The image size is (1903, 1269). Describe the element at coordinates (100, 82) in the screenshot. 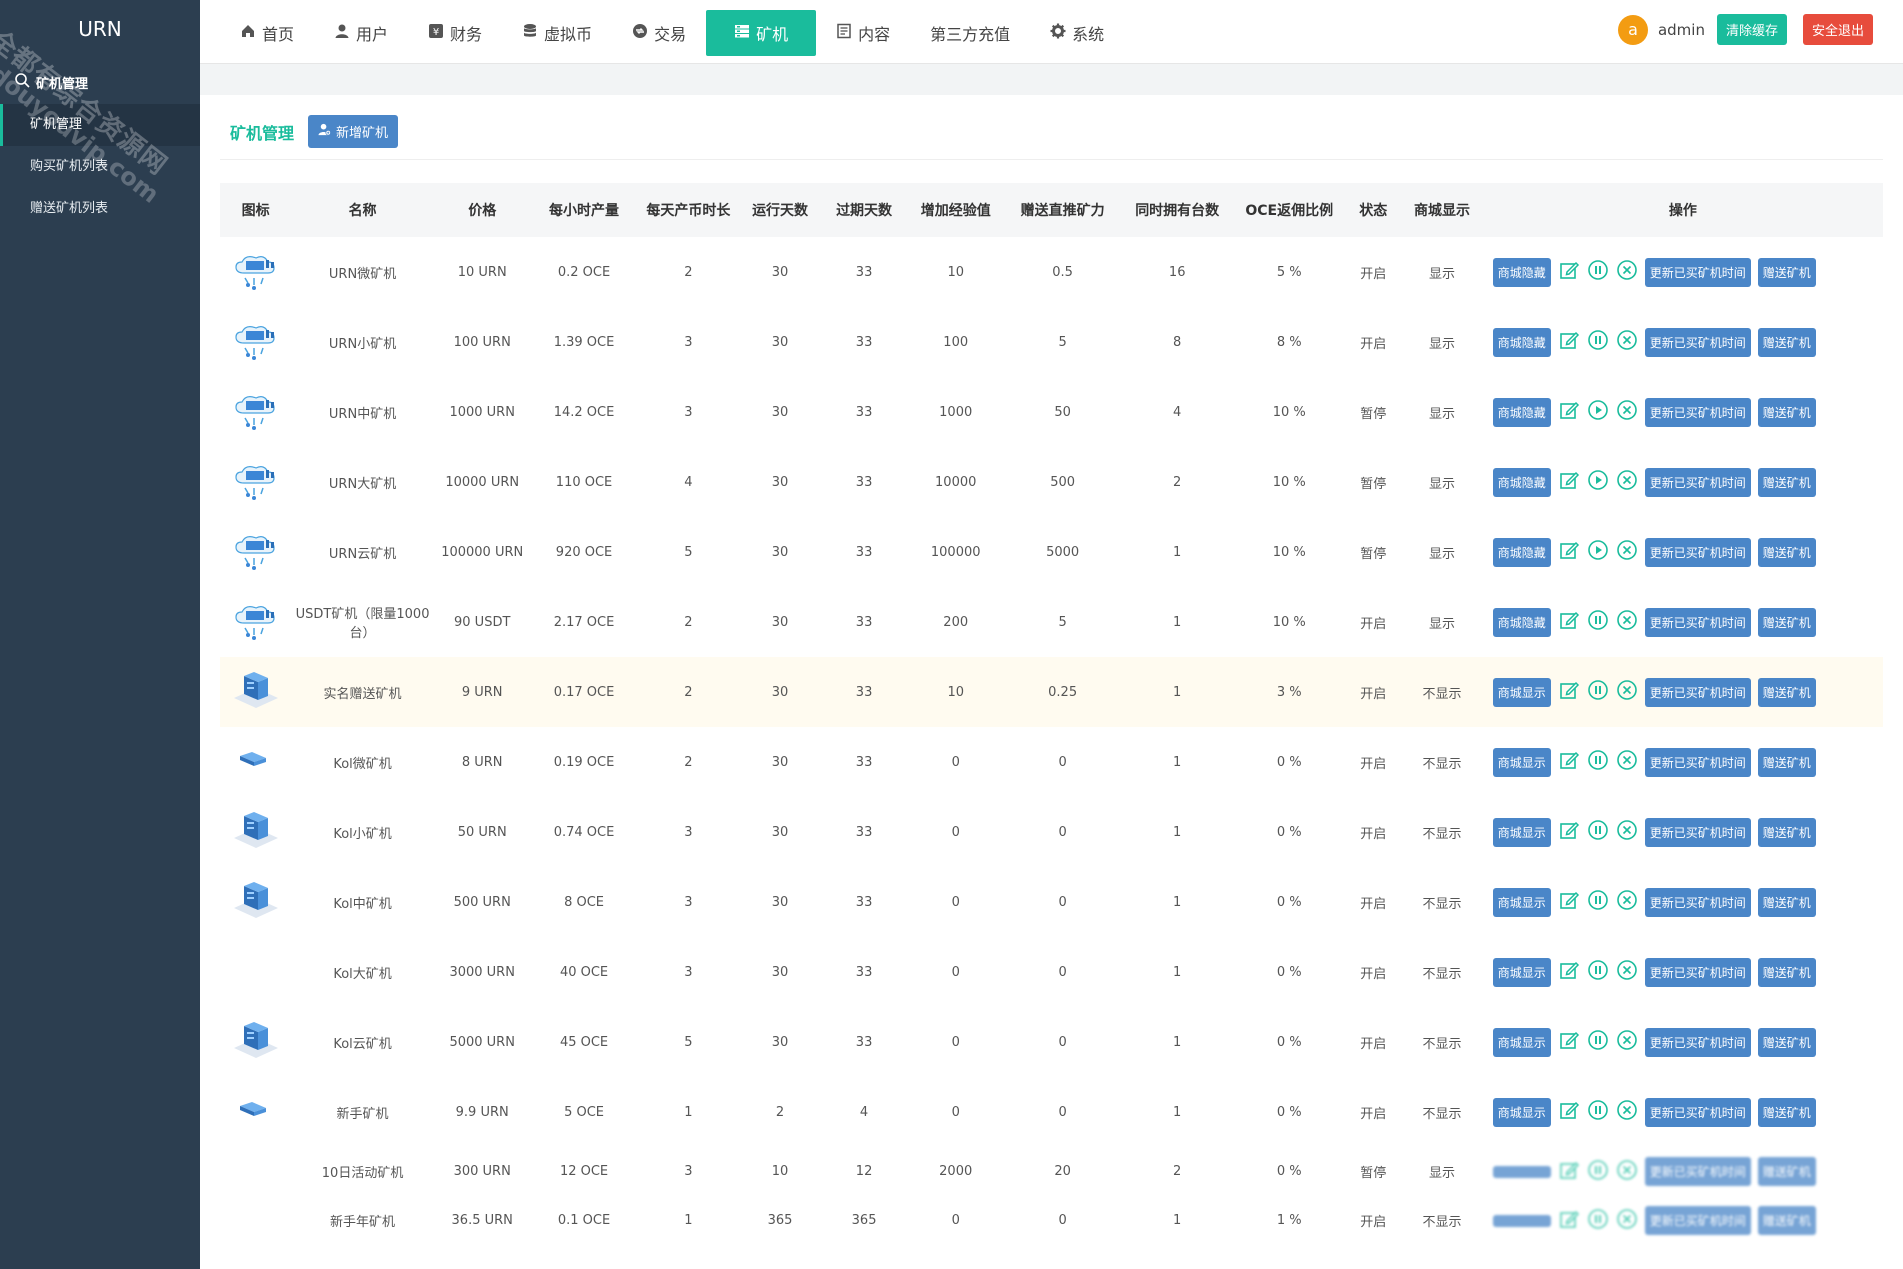

I see `sidebar-section-header: 矿机管理` at that location.